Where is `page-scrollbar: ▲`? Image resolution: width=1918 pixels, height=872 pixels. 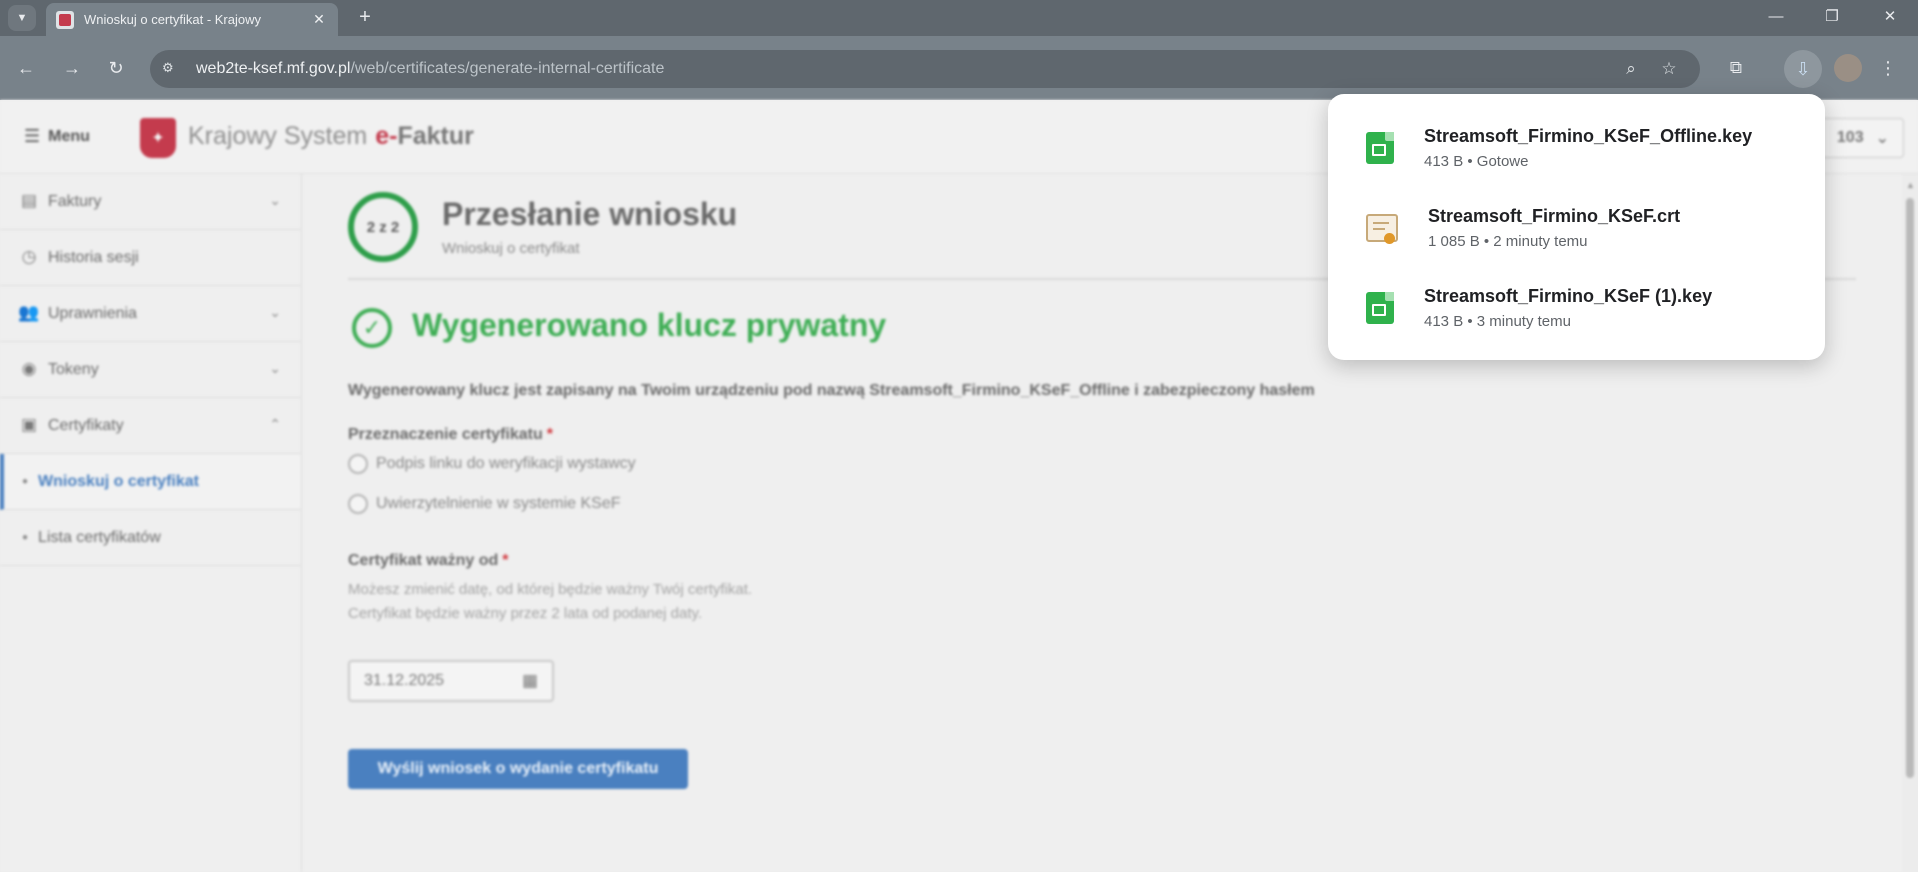
page-scrollbar: ▲ is located at coordinates (1910, 523).